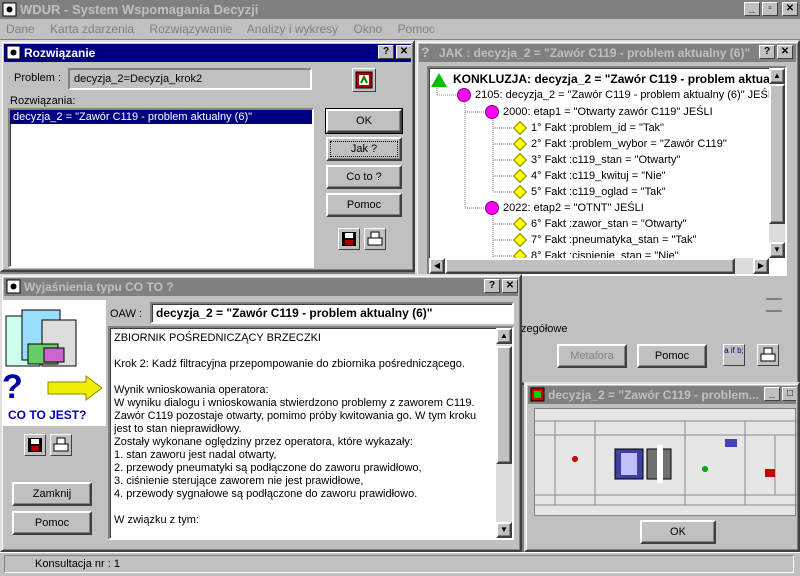 The height and width of the screenshot is (576, 800). I want to click on fact-item: 1° Fakt :problem_id = "Tak", so click(588, 128).